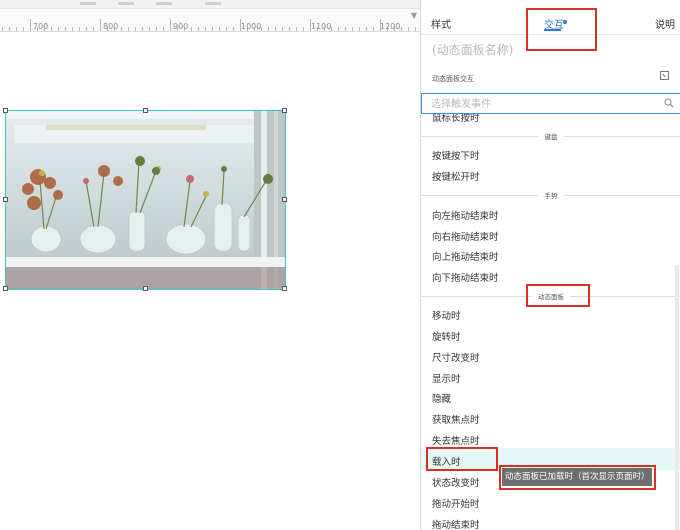 The width and height of the screenshot is (680, 530). What do you see at coordinates (677, 397) in the screenshot?
I see `scrollbar` at bounding box center [677, 397].